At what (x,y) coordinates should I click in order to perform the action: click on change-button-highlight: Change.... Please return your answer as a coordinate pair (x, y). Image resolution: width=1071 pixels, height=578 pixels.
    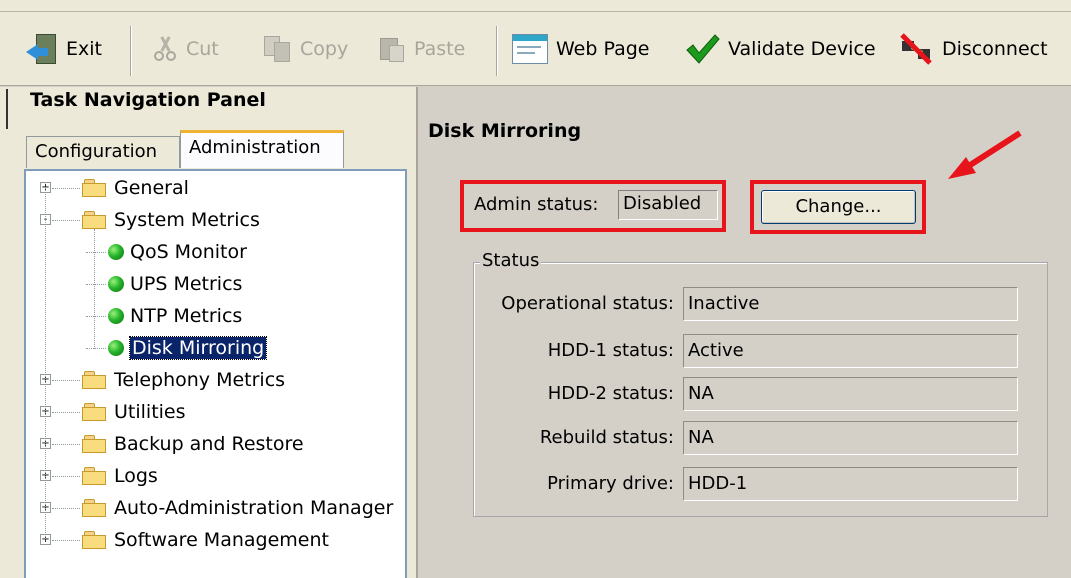
    Looking at the image, I should click on (838, 207).